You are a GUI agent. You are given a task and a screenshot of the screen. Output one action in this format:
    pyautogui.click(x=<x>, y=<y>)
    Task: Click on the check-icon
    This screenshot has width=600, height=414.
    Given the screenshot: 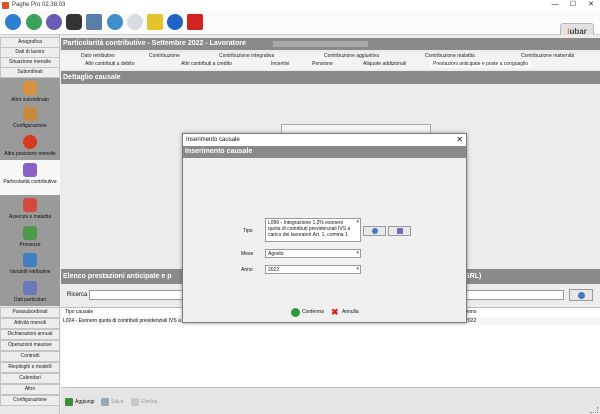 What is the action you would take?
    pyautogui.click(x=295, y=312)
    